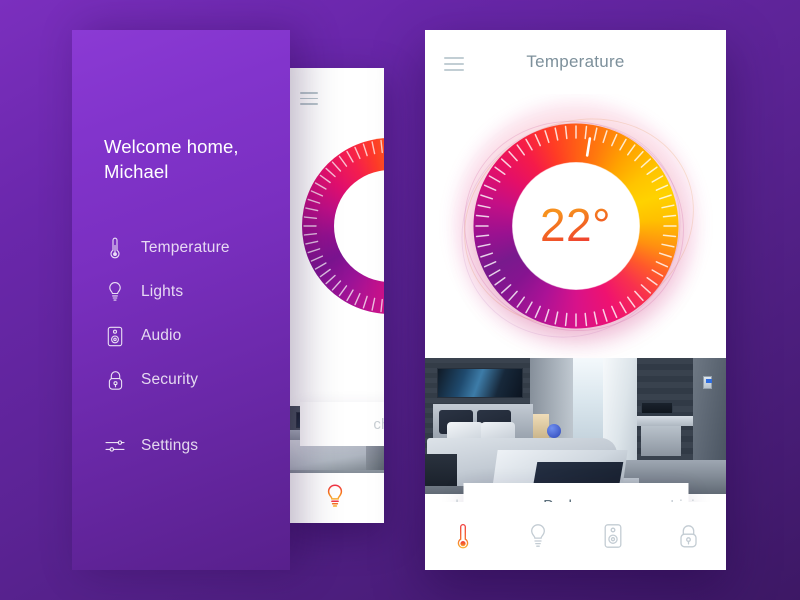 The height and width of the screenshot is (600, 800). I want to click on temperature-value: 22°, so click(575, 224).